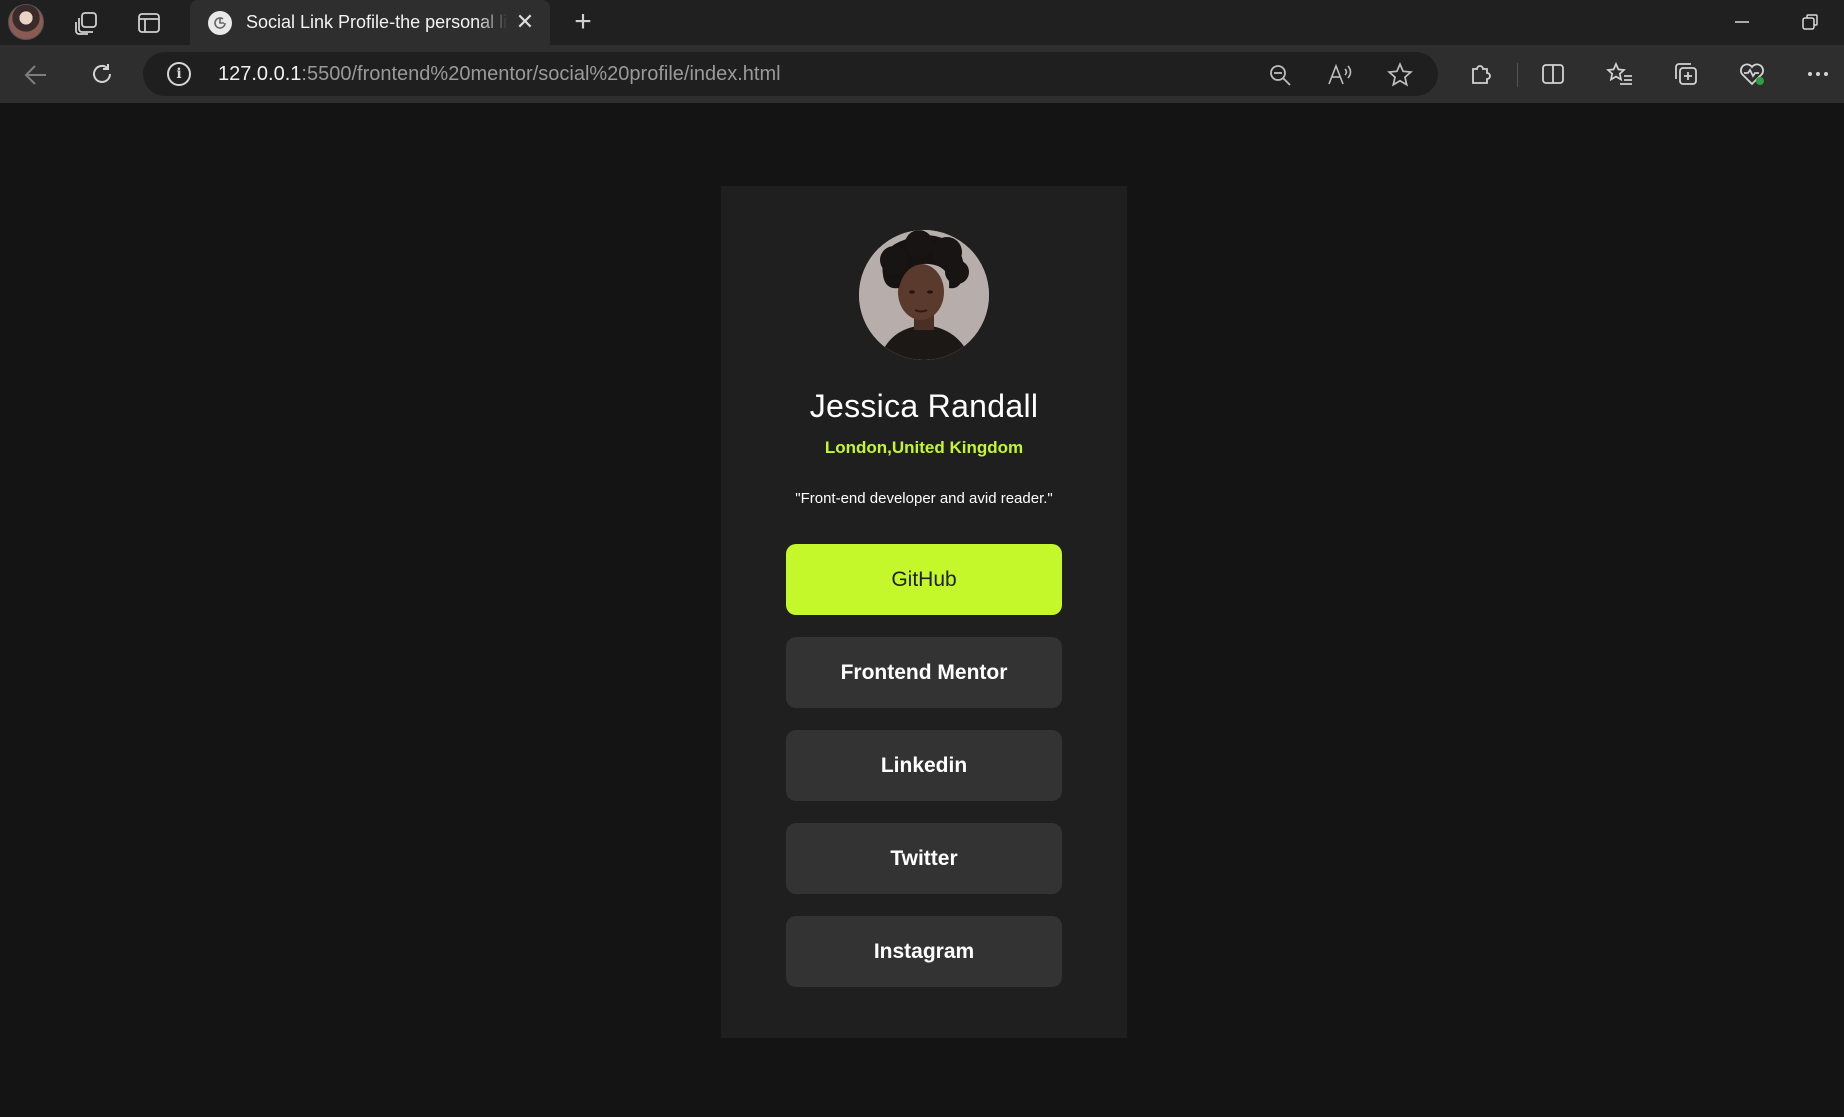  I want to click on new-tab-icon: +, so click(583, 23).